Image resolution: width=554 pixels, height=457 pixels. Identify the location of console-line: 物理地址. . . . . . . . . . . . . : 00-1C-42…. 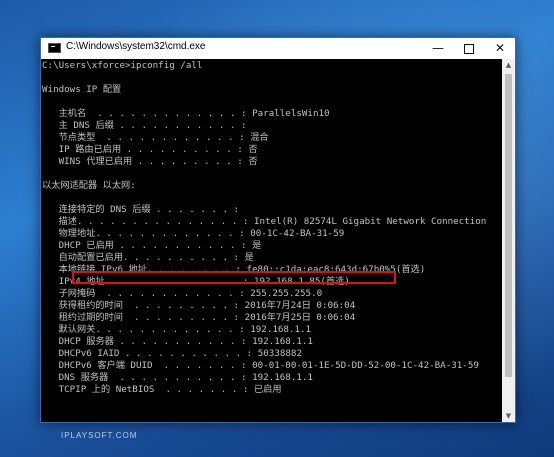
(193, 233).